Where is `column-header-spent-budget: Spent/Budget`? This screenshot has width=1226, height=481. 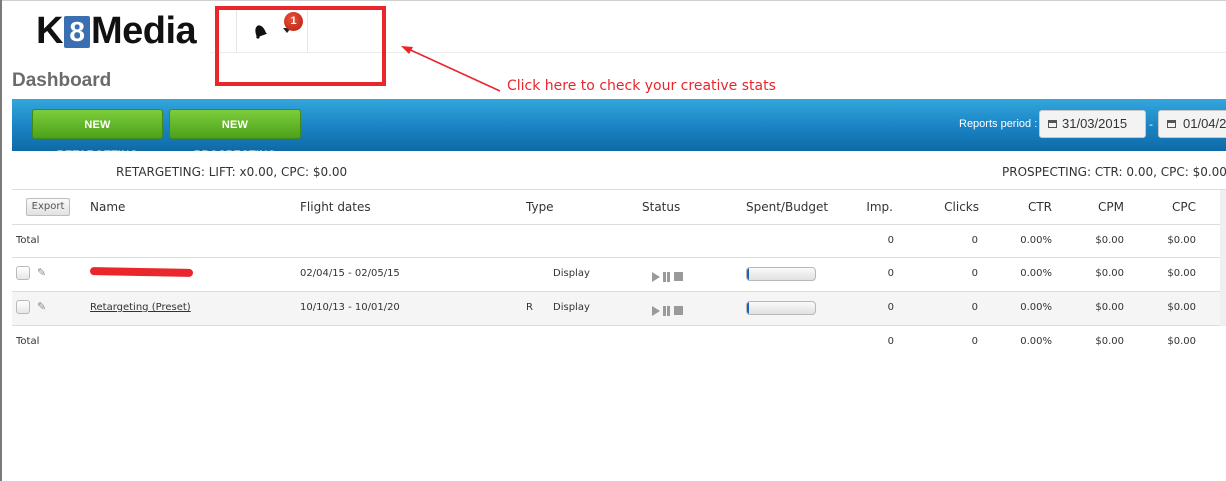 column-header-spent-budget: Spent/Budget is located at coordinates (787, 207).